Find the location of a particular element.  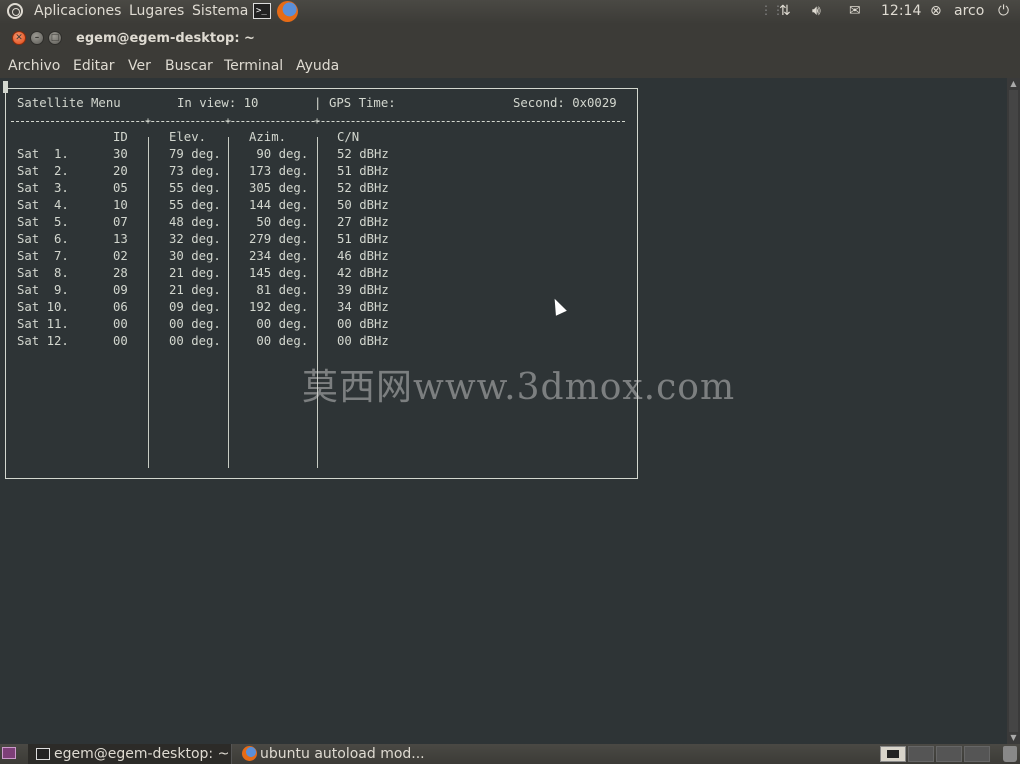

sat-cn: 42 dBHz is located at coordinates (363, 273).